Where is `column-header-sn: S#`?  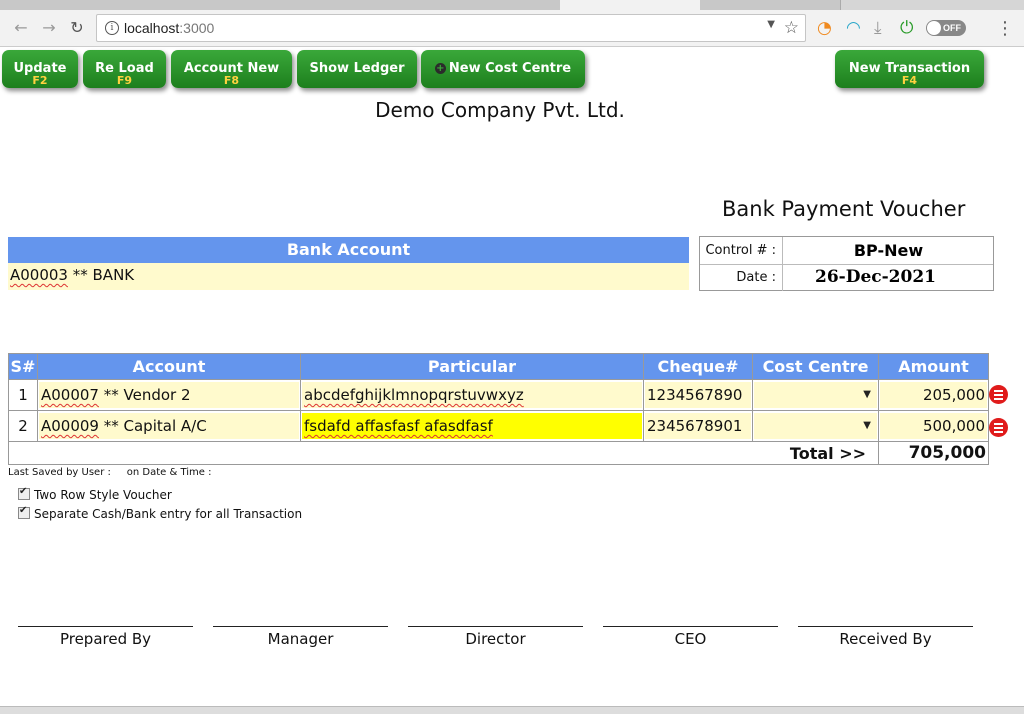 column-header-sn: S# is located at coordinates (23, 366).